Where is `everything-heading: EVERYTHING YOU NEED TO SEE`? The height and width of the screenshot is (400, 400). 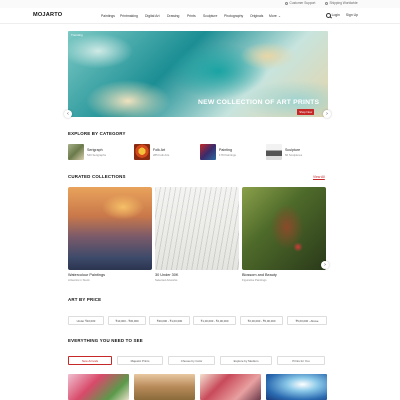 everything-heading: EVERYTHING YOU NEED TO SEE is located at coordinates (105, 340).